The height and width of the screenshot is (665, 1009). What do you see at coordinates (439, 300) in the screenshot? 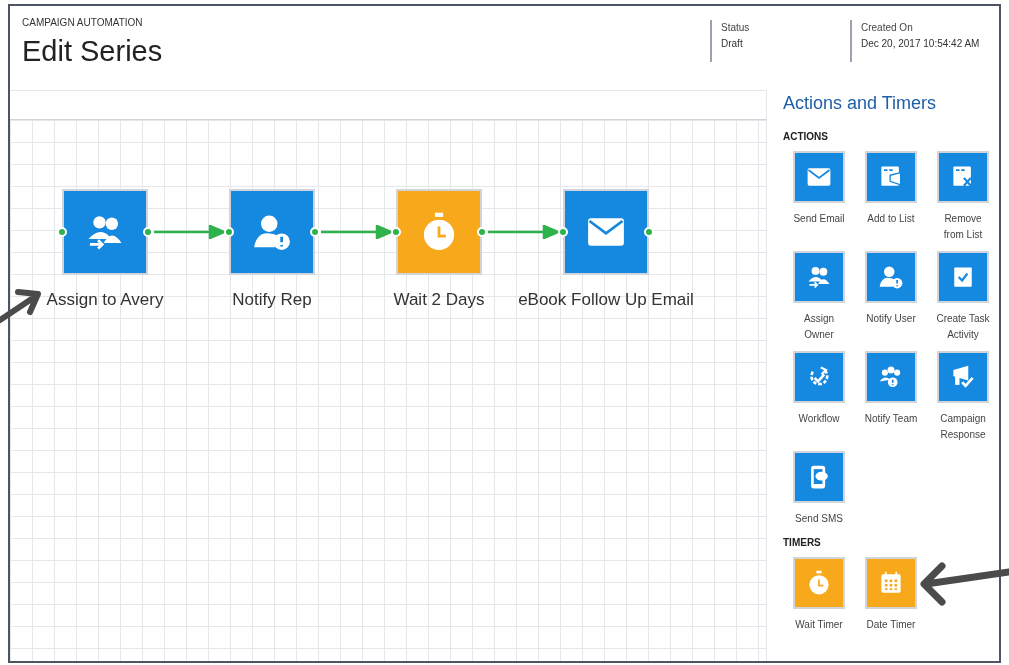
I see `node-label: Wait 2 Days` at bounding box center [439, 300].